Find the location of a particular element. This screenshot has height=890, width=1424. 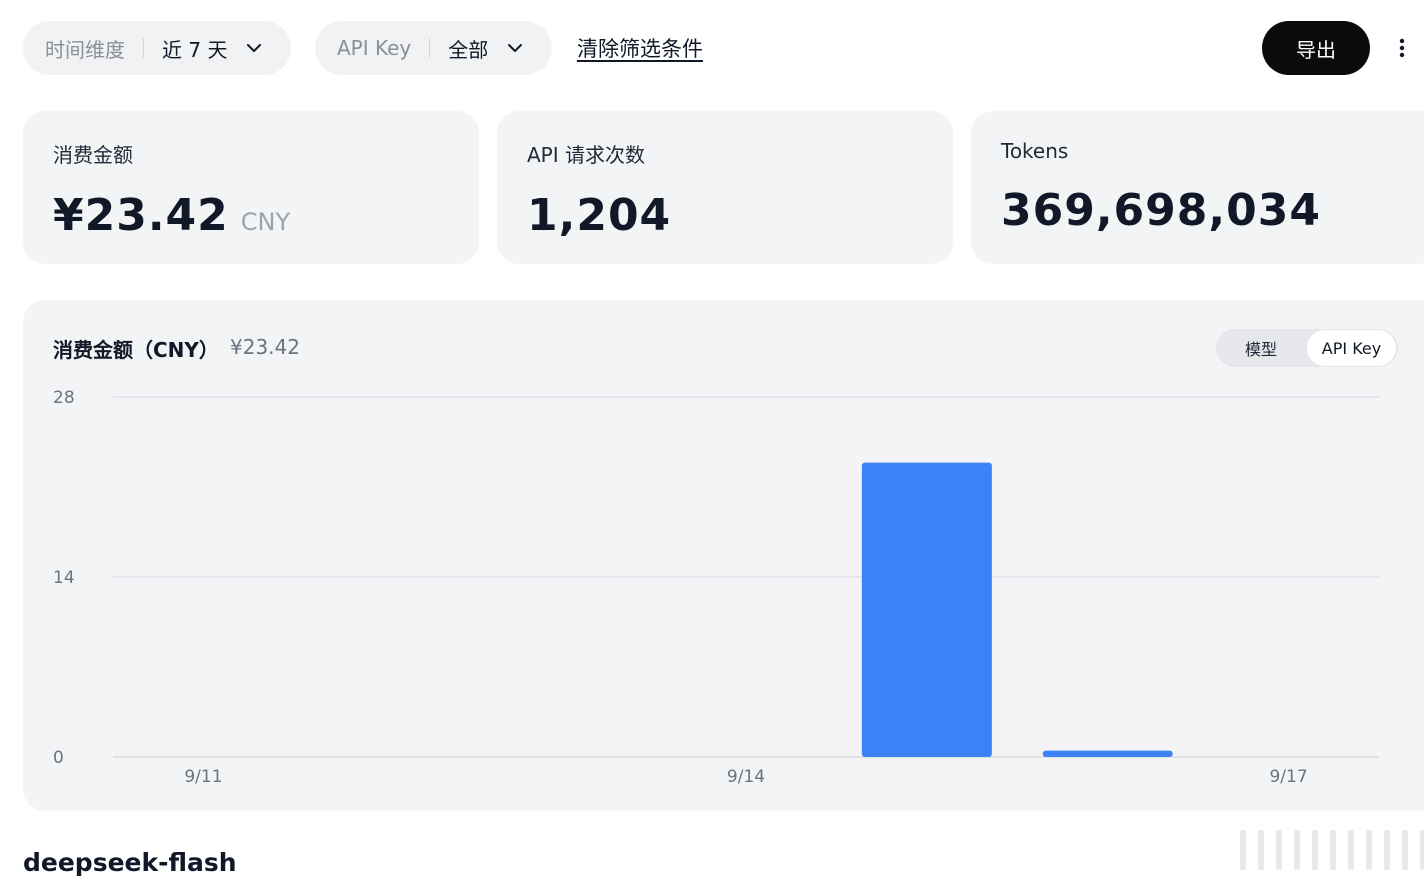

y-tick-label: 0 is located at coordinates (58, 758).